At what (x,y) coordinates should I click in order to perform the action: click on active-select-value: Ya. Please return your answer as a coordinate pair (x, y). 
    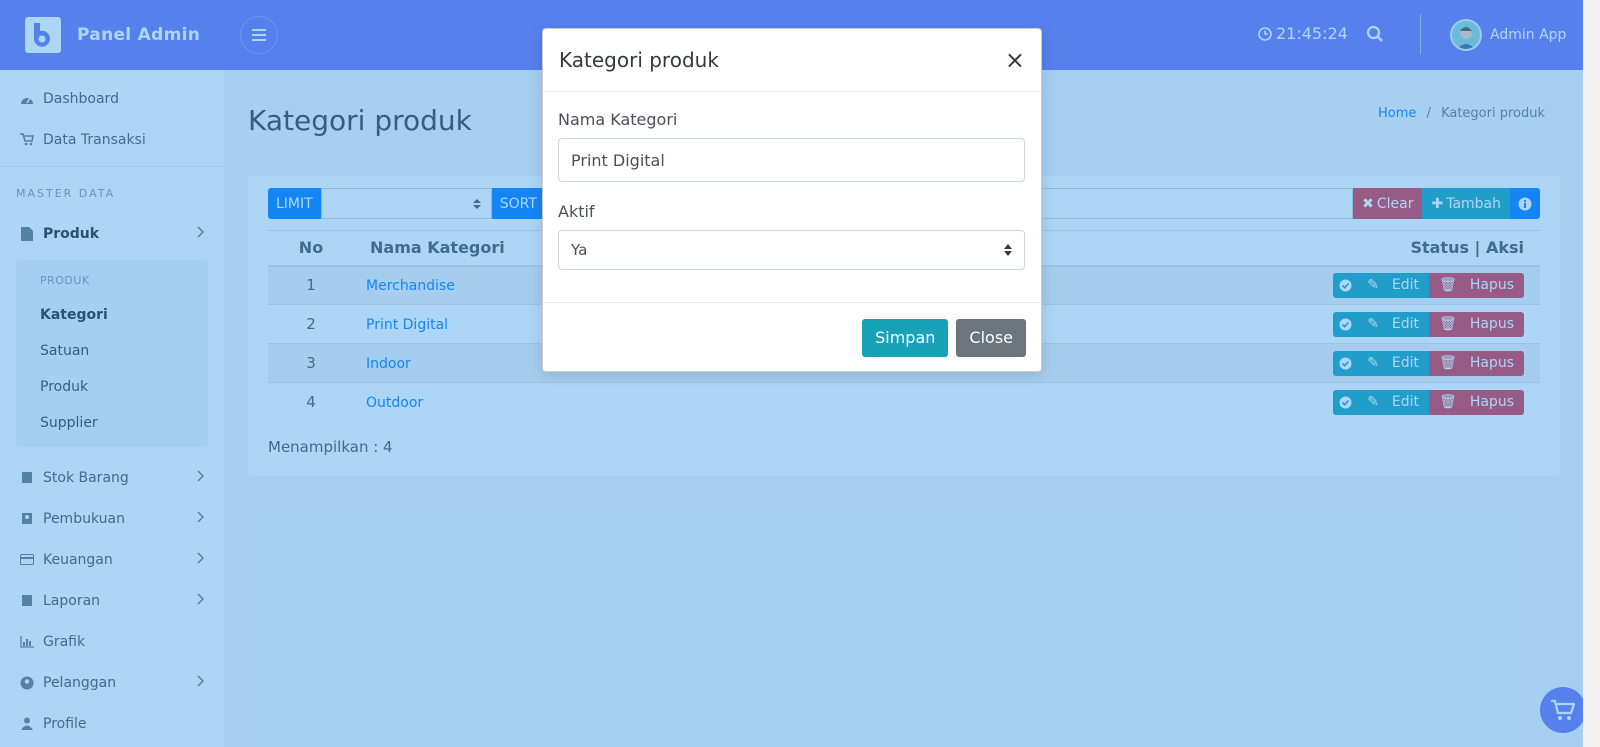
    Looking at the image, I should click on (579, 250).